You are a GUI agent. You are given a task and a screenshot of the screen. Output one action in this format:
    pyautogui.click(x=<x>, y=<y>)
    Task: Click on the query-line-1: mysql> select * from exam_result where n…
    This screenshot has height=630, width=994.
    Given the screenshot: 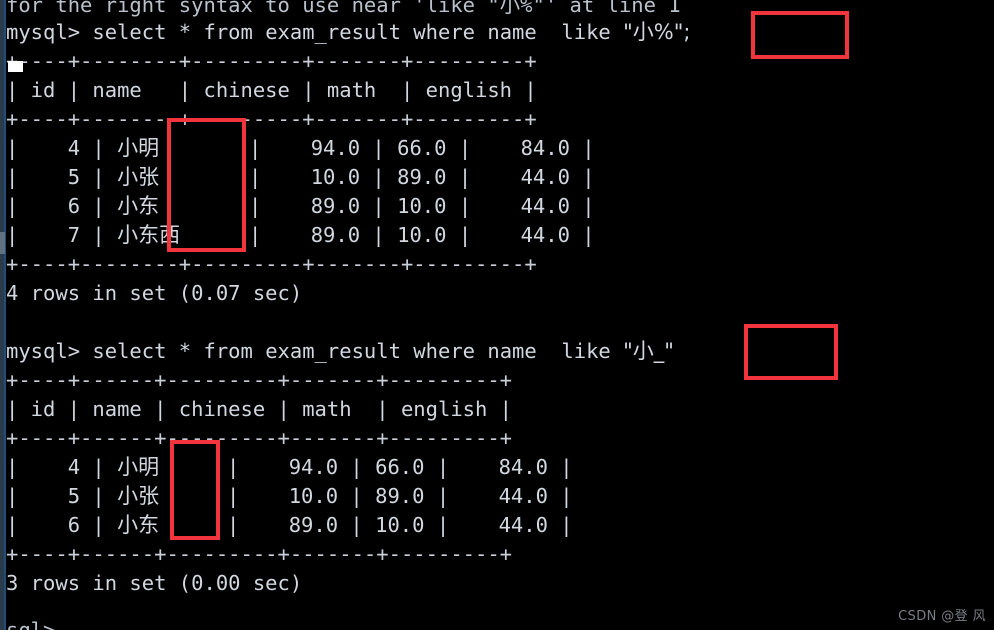 What is the action you would take?
    pyautogui.click(x=348, y=32)
    